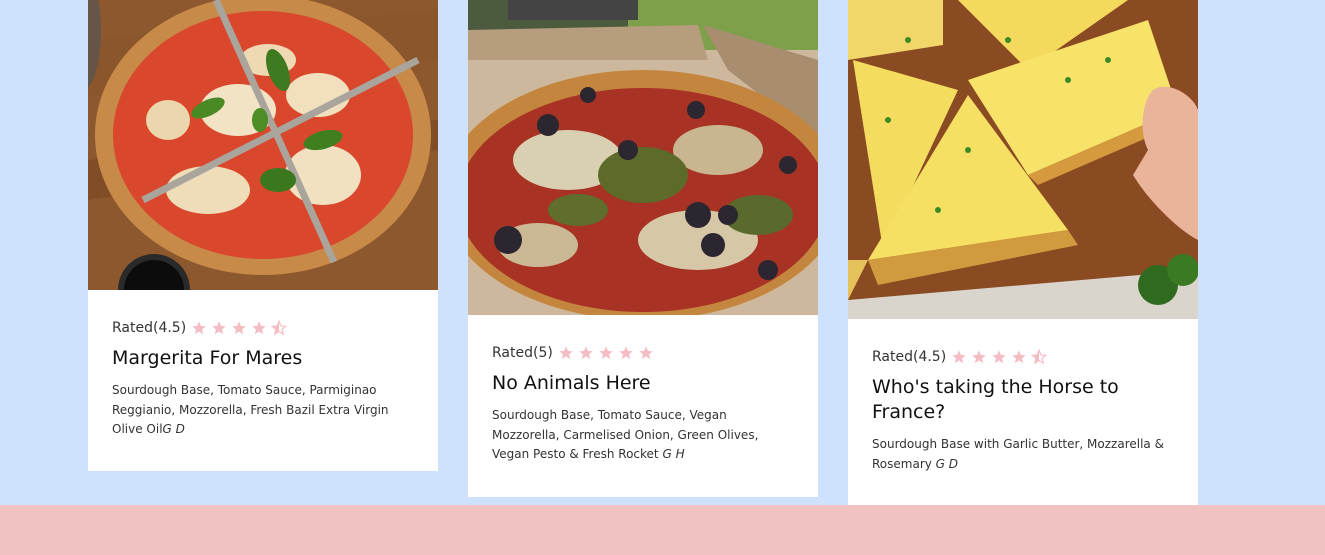 This screenshot has width=1325, height=555. Describe the element at coordinates (207, 358) in the screenshot. I see `pizza-title: Margerita For Mares` at that location.